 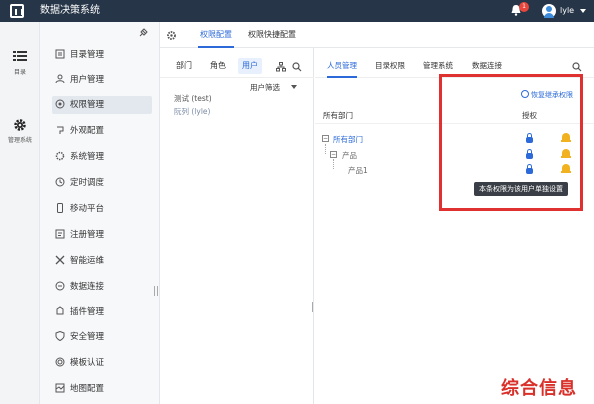 What do you see at coordinates (237, 67) in the screenshot?
I see `subject-tabs: 部门 角色 用户` at bounding box center [237, 67].